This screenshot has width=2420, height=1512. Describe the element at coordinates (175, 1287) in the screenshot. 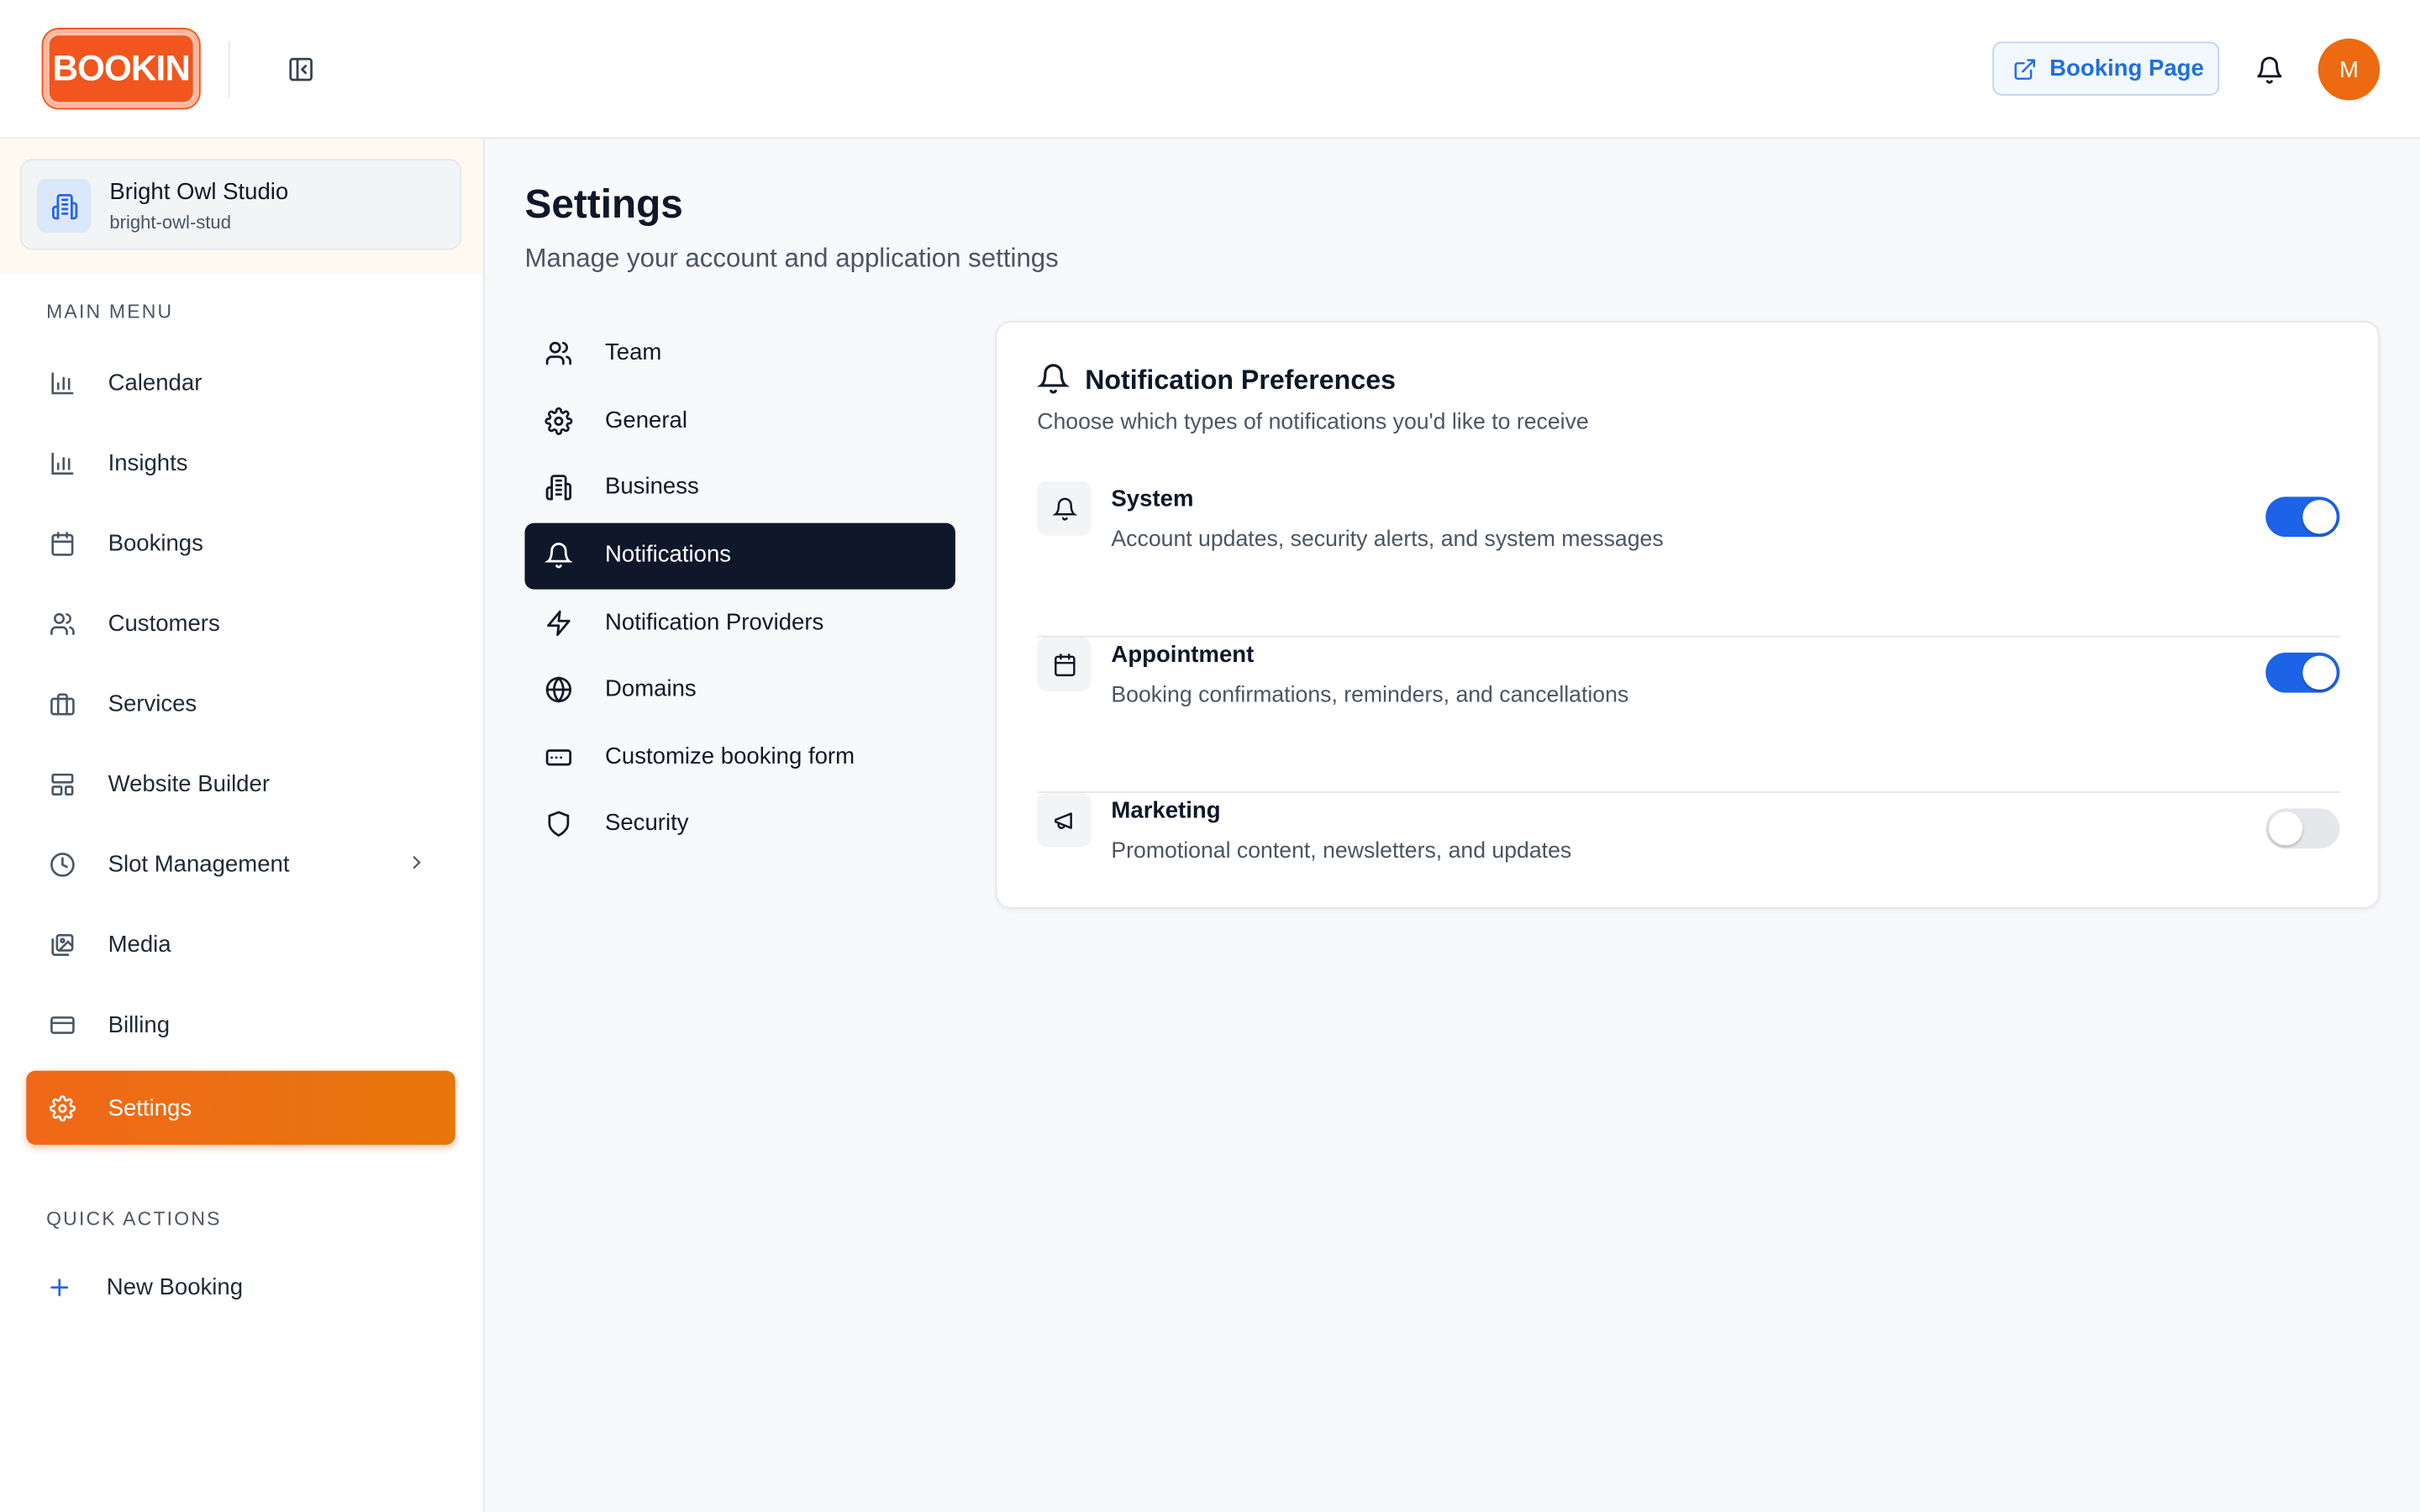

I see `new-booking-label: New Booking` at that location.